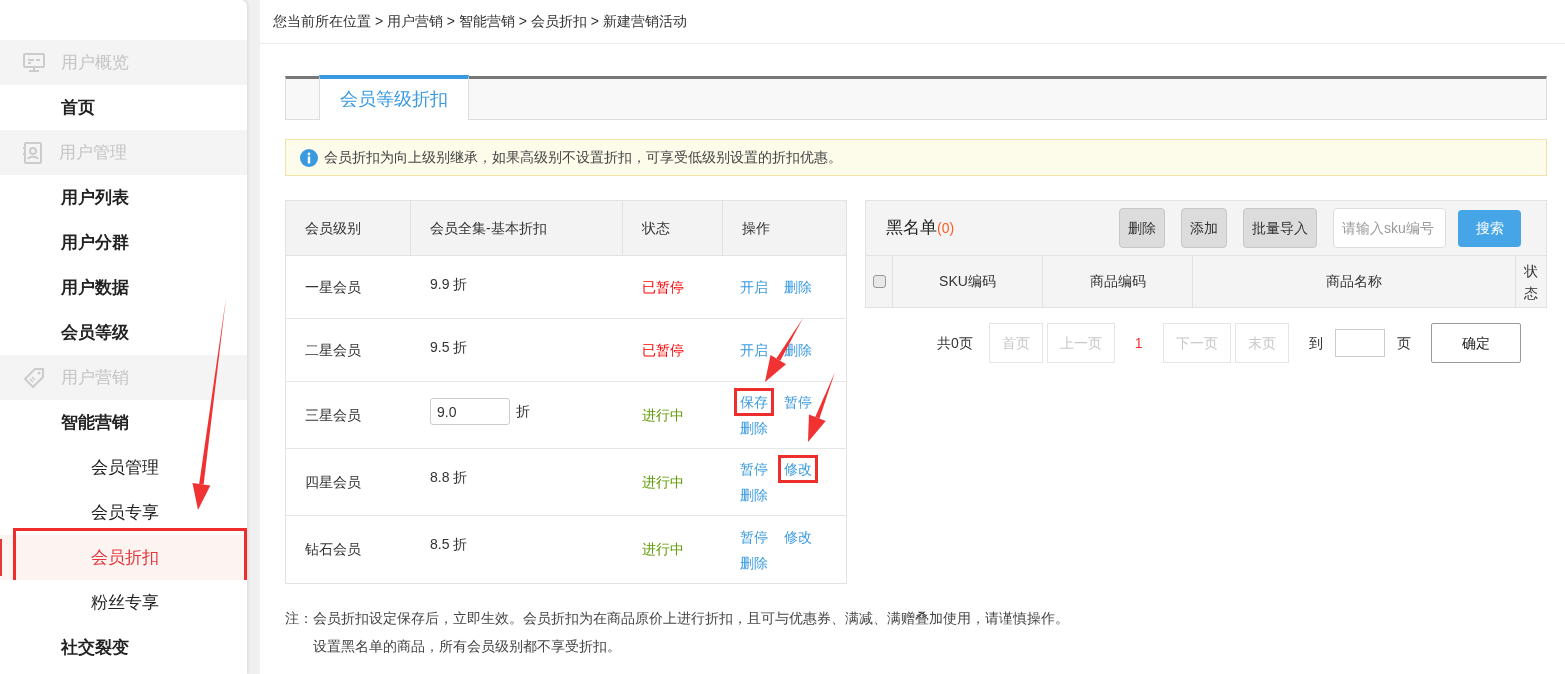 This screenshot has height=674, width=1565. What do you see at coordinates (449, 284) in the screenshot?
I see `table-cell-text: 9.9 折` at bounding box center [449, 284].